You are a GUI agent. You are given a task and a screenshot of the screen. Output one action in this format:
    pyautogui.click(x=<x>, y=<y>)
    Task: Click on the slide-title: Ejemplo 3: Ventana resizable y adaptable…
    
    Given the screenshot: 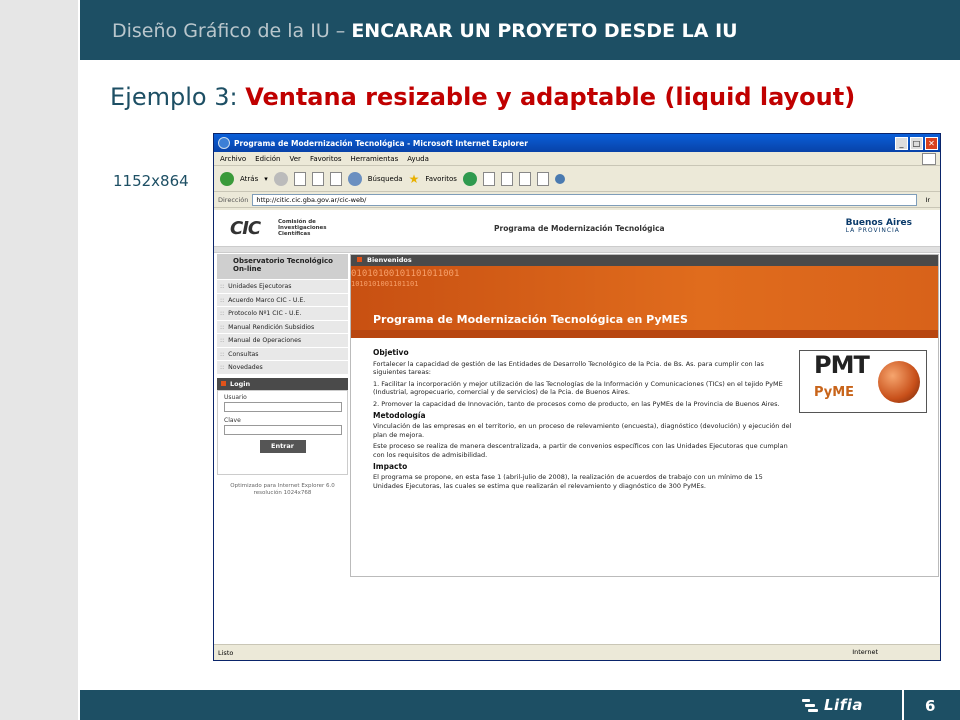 What is the action you would take?
    pyautogui.click(x=482, y=97)
    